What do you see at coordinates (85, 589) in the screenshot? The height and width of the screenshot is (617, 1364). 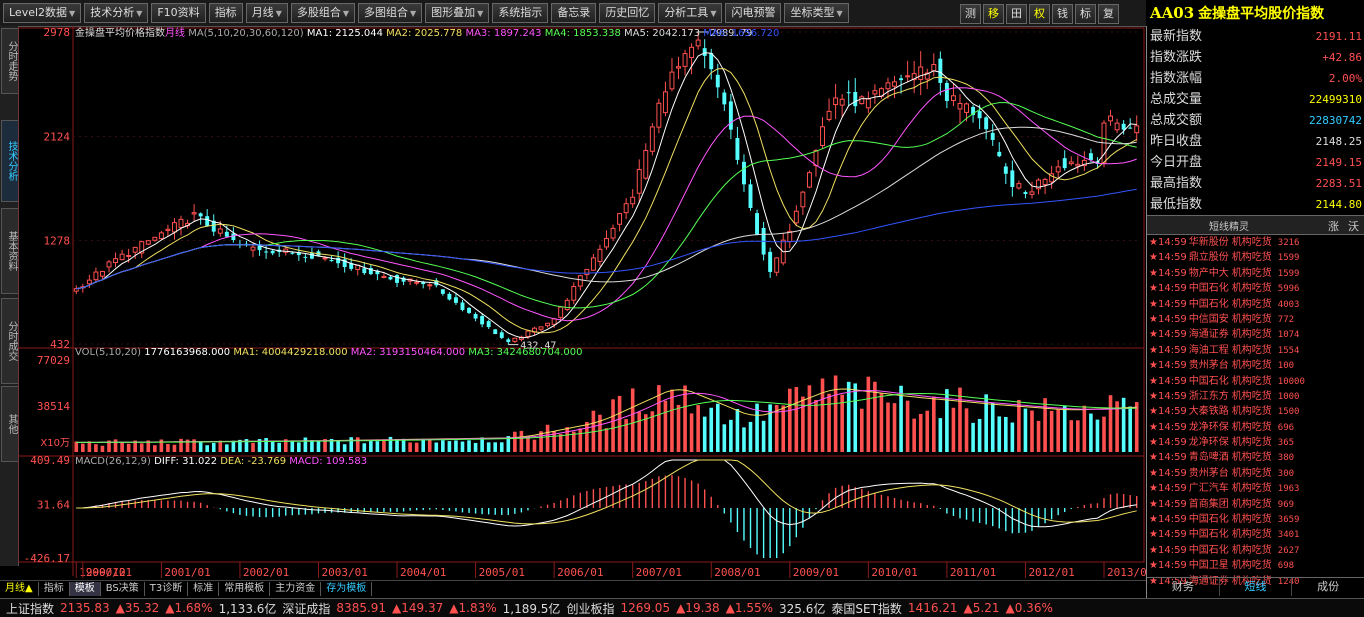 I see `template-tab-2: 模板` at bounding box center [85, 589].